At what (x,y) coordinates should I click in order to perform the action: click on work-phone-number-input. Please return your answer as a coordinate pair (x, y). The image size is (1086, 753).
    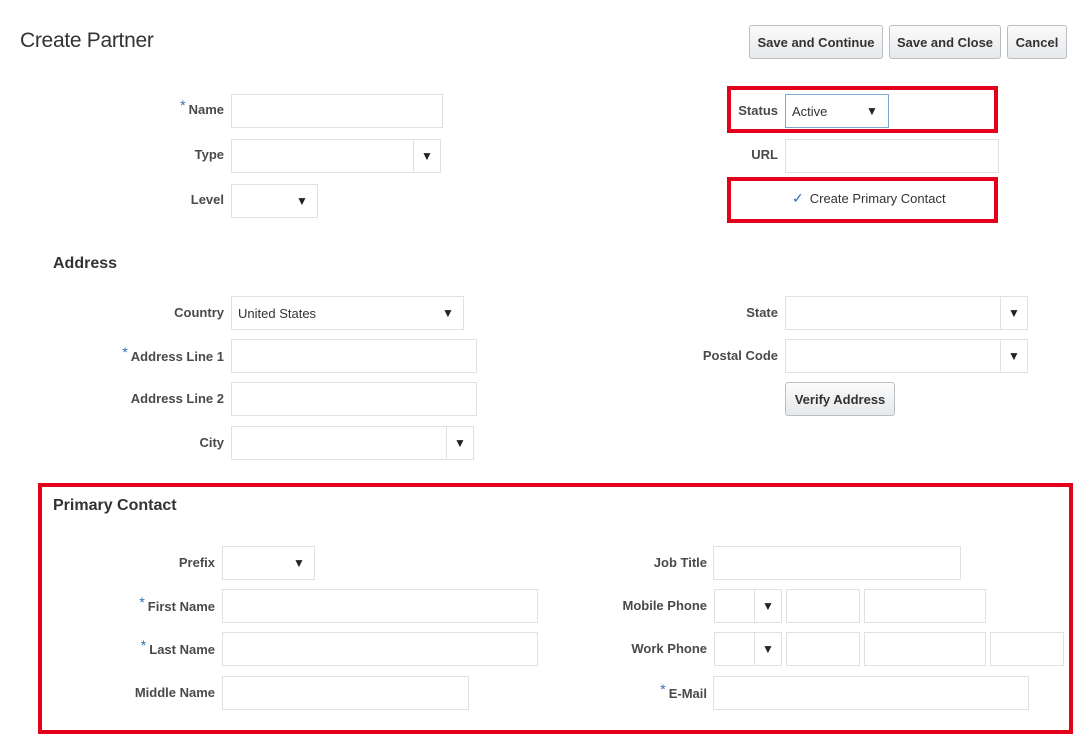
    Looking at the image, I should click on (925, 649).